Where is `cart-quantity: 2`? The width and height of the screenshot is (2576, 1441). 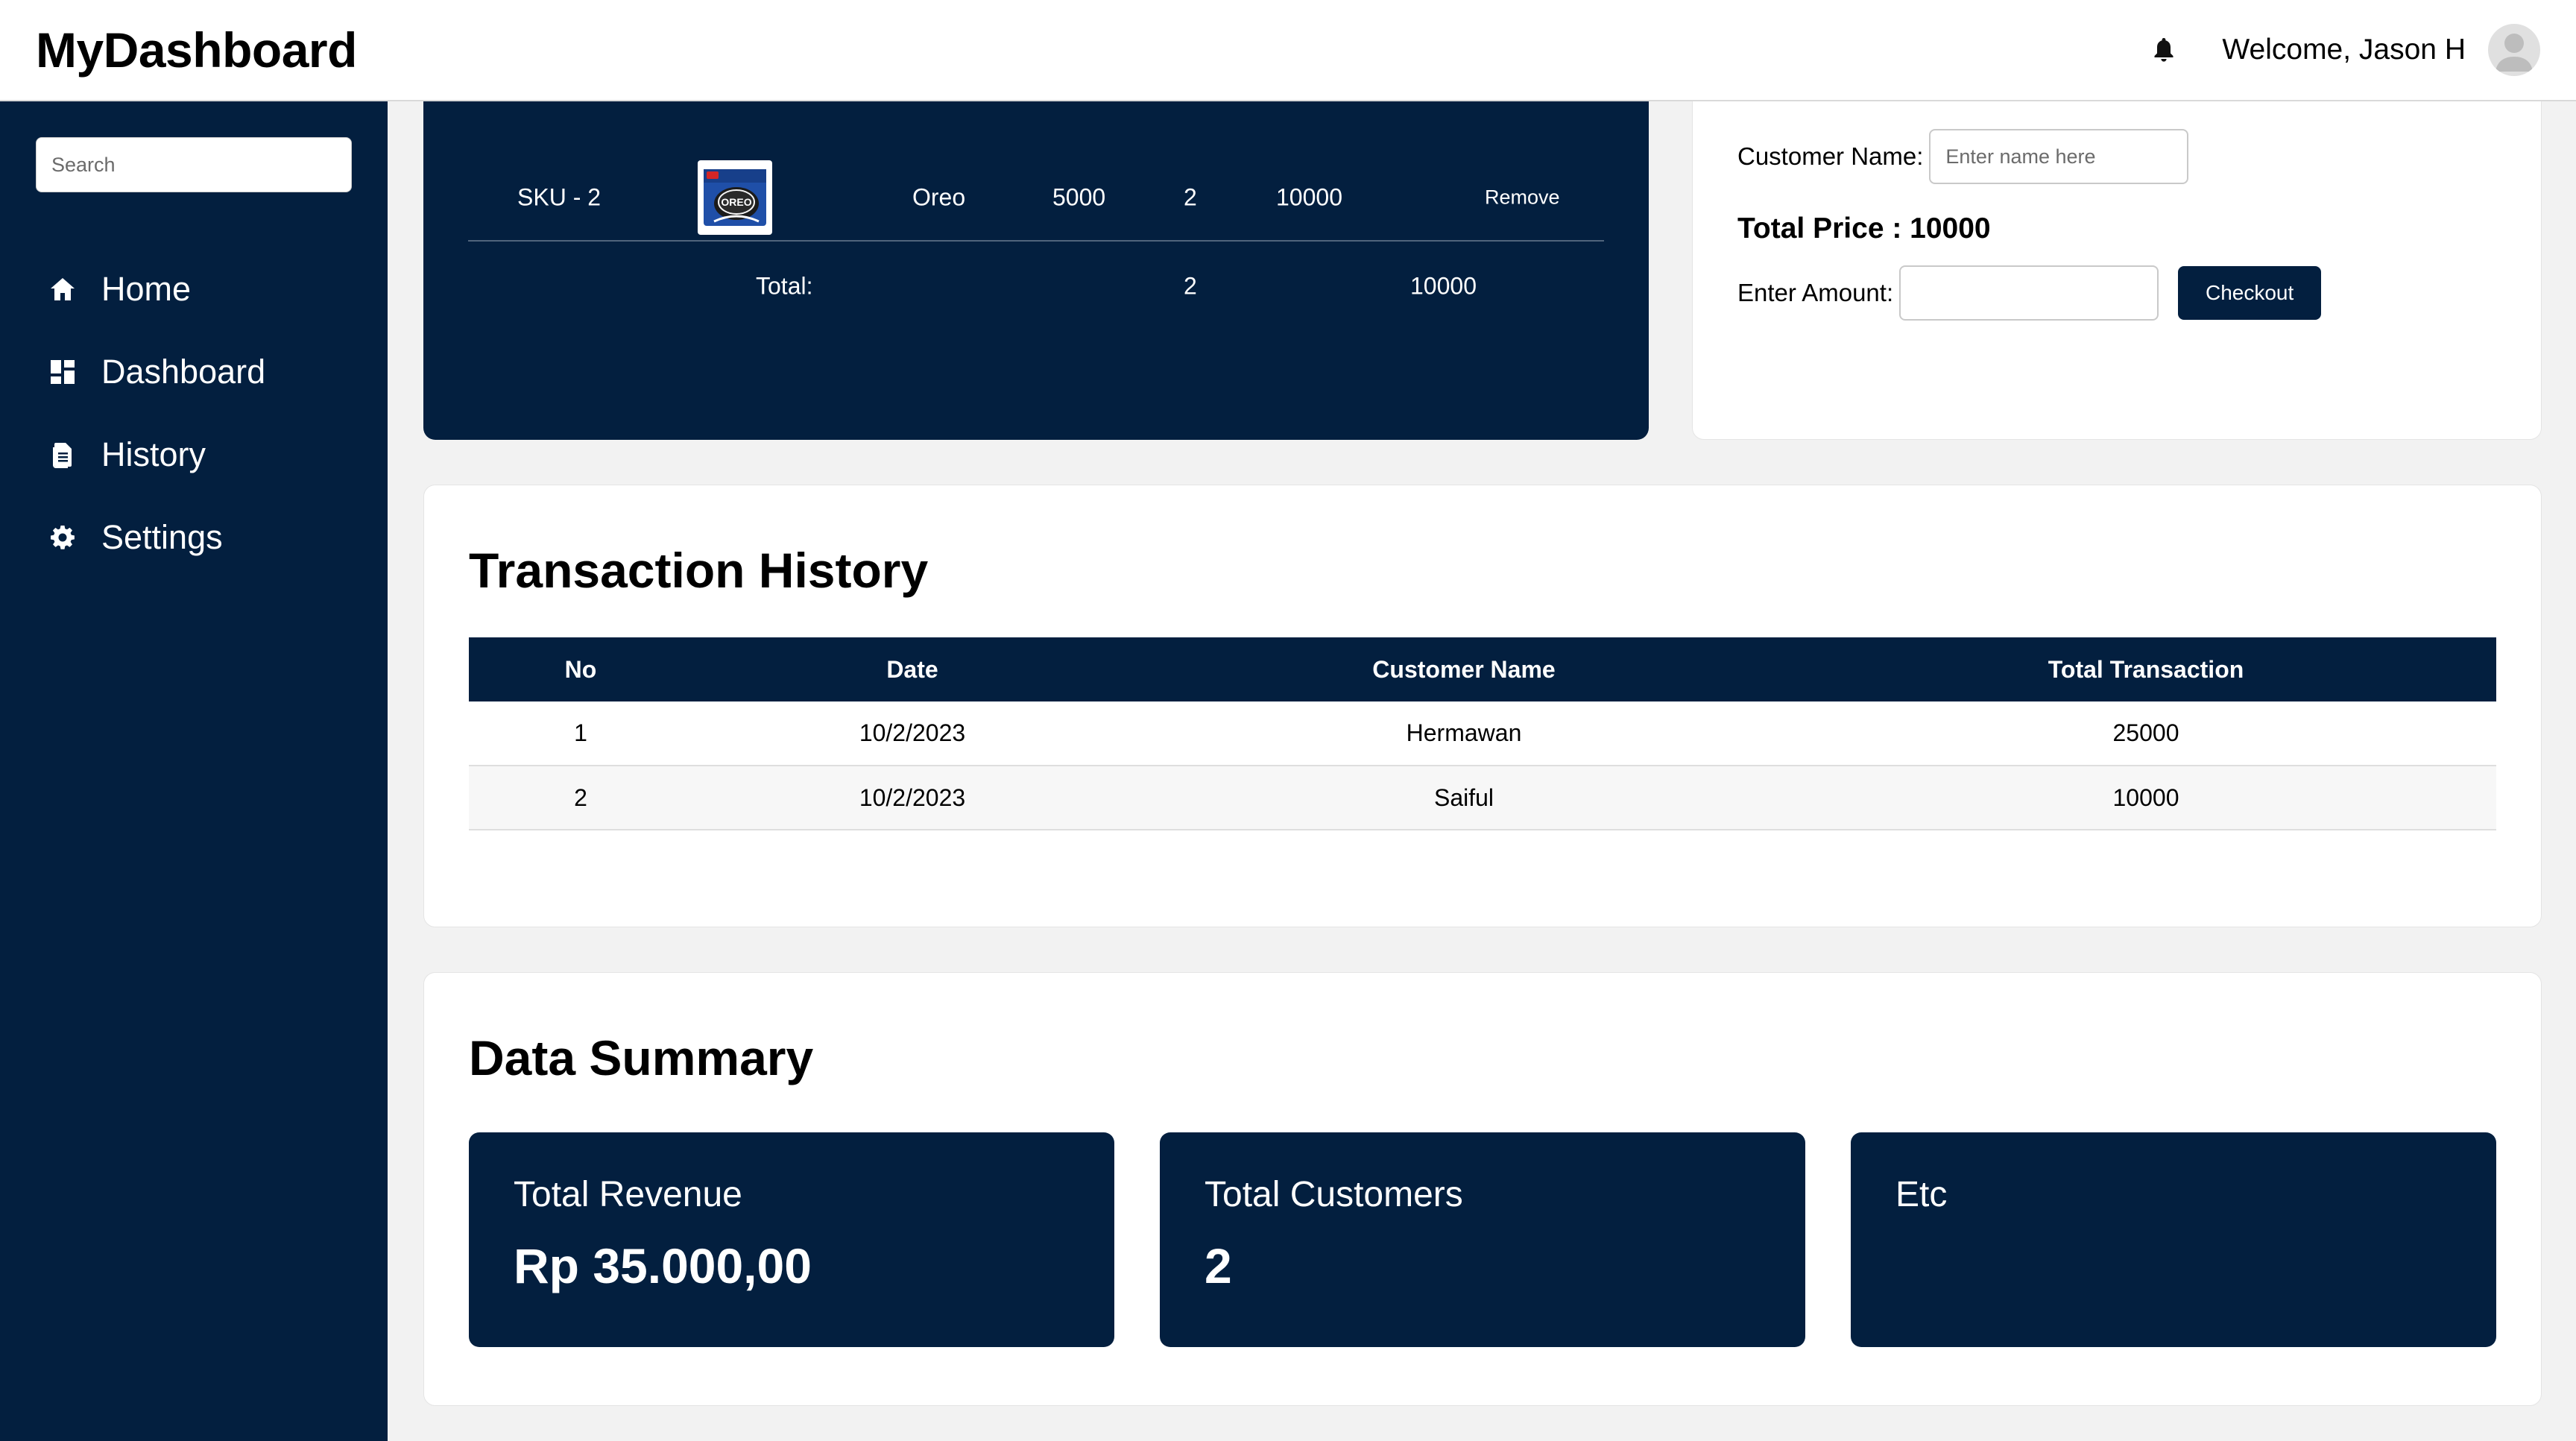 cart-quantity: 2 is located at coordinates (1190, 197).